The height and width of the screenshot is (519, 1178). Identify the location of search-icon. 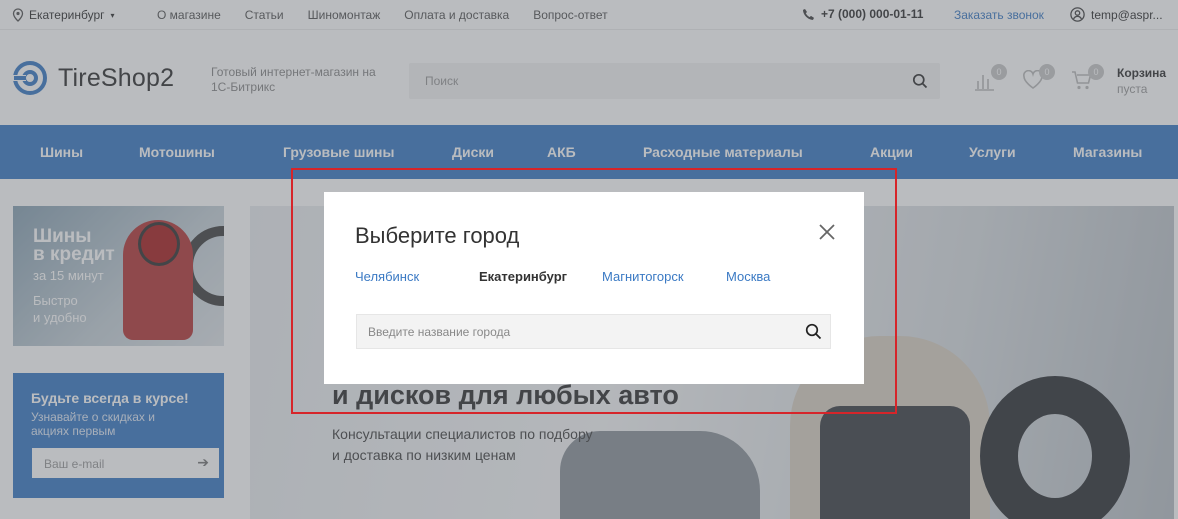
(813, 331).